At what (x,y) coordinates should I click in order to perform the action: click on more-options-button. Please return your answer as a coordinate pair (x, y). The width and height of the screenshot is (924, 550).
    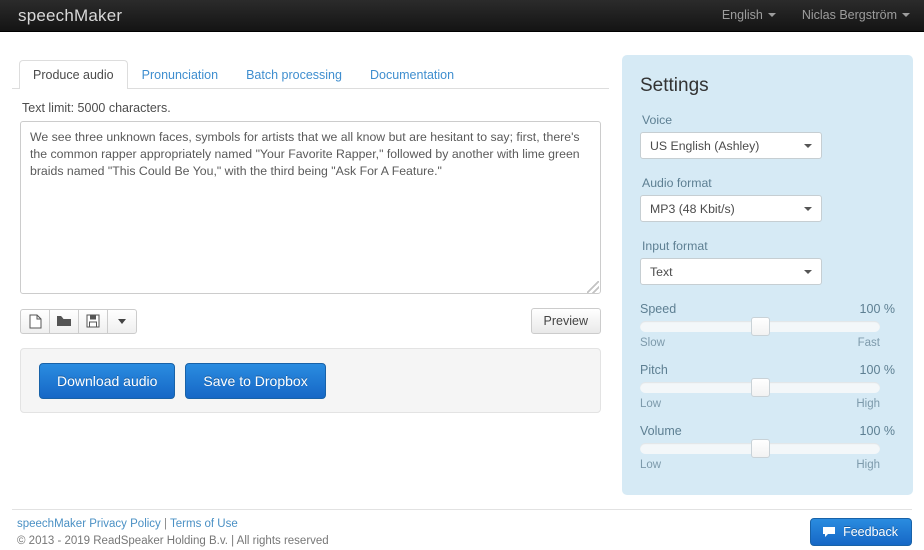
    Looking at the image, I should click on (122, 321).